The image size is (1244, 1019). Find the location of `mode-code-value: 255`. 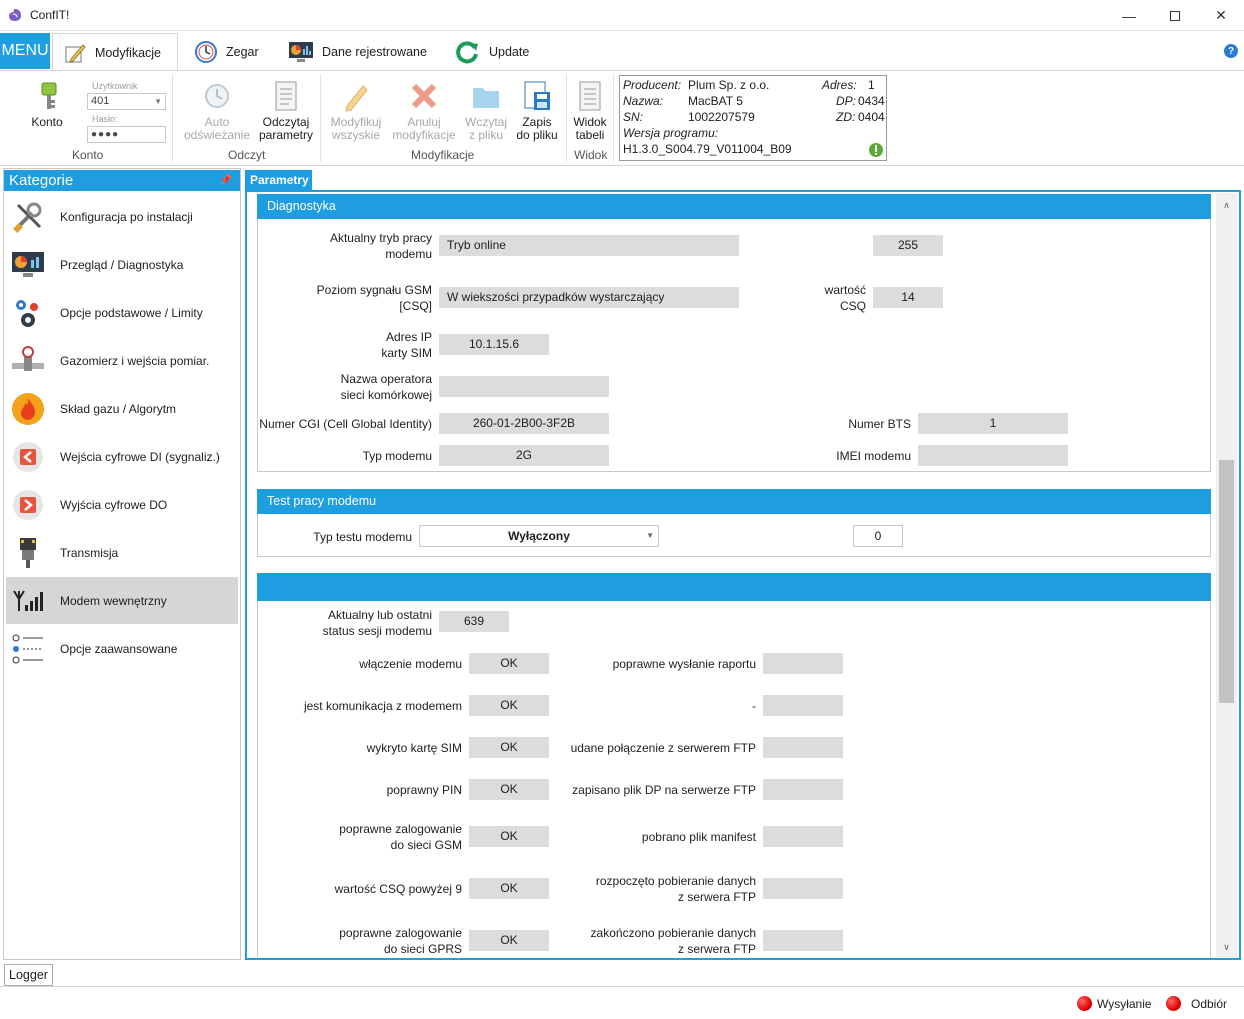

mode-code-value: 255 is located at coordinates (908, 245).